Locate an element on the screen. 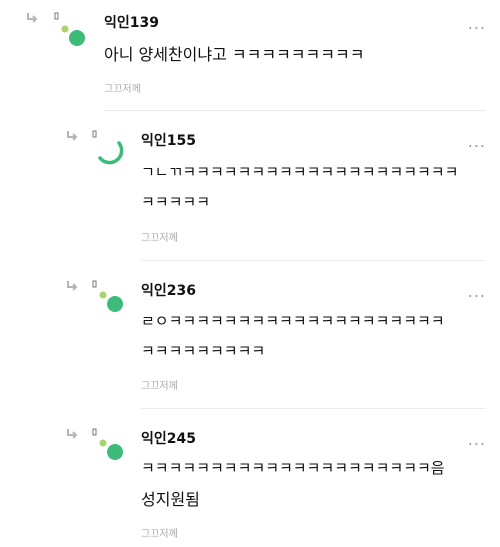 The width and height of the screenshot is (500, 547). comment-text-line-1: ㅋㅋㅋㅋㅋㅋㅋㅋㅋㅋㅋㅋㅋㅋㅋㅋㅋㅋㅋㅋㅋ음 is located at coordinates (293, 468).